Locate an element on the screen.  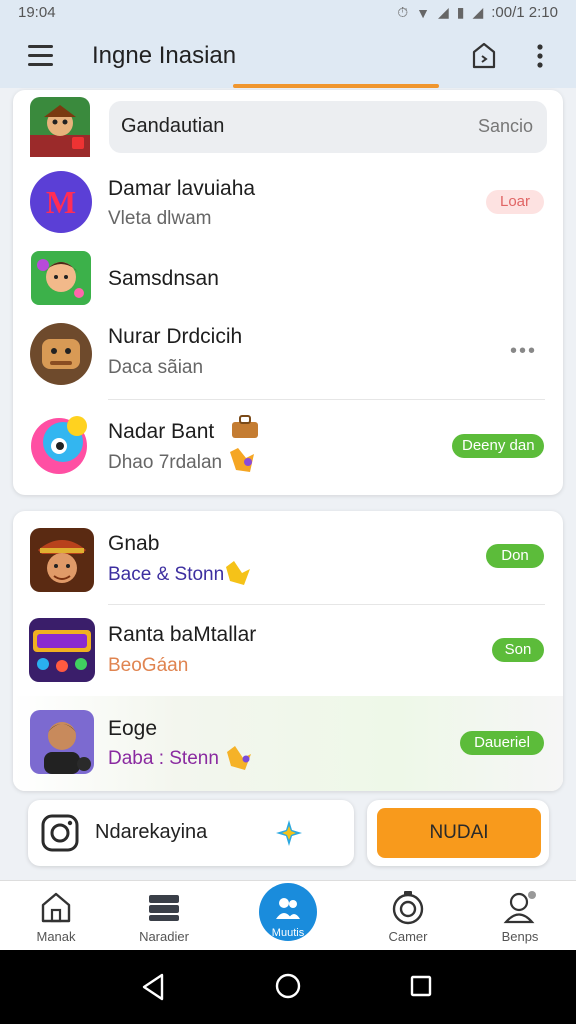
home-circle-icon is located at coordinates (288, 986).